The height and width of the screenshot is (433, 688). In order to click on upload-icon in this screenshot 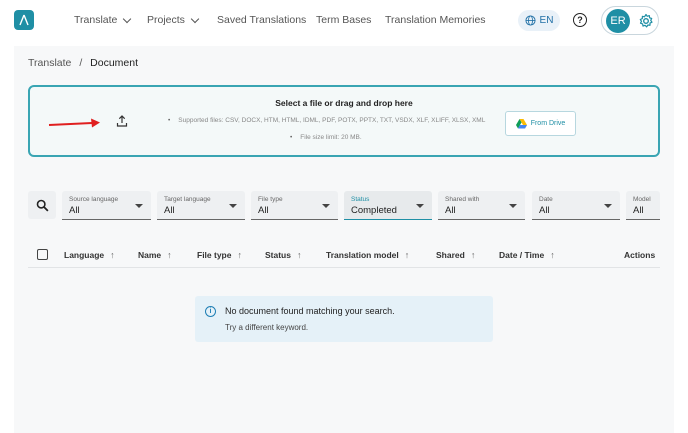, I will do `click(122, 121)`.